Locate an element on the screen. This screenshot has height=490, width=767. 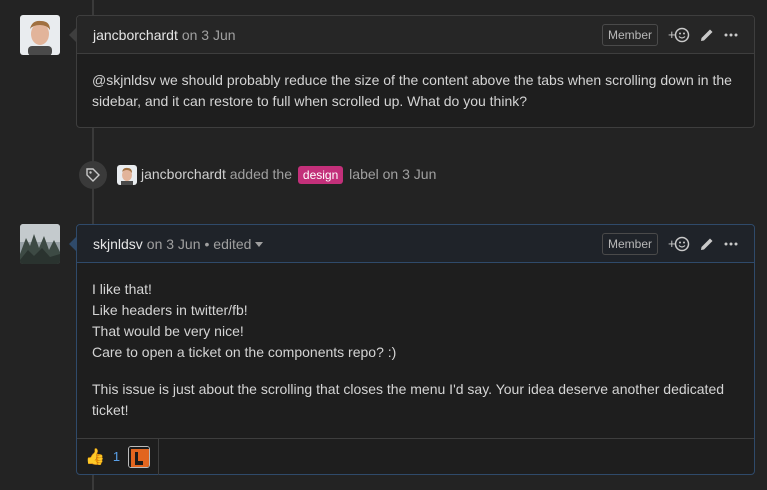
reaction-count: 1 is located at coordinates (116, 456).